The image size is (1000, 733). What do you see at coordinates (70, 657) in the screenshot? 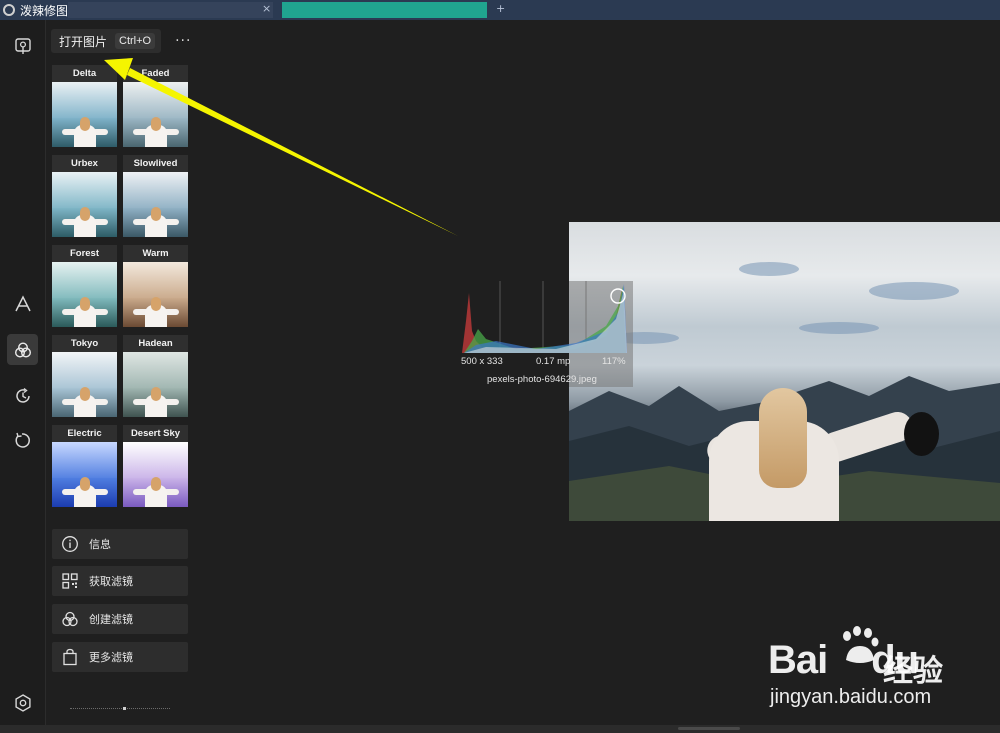
I see `shopping-bag-icon` at bounding box center [70, 657].